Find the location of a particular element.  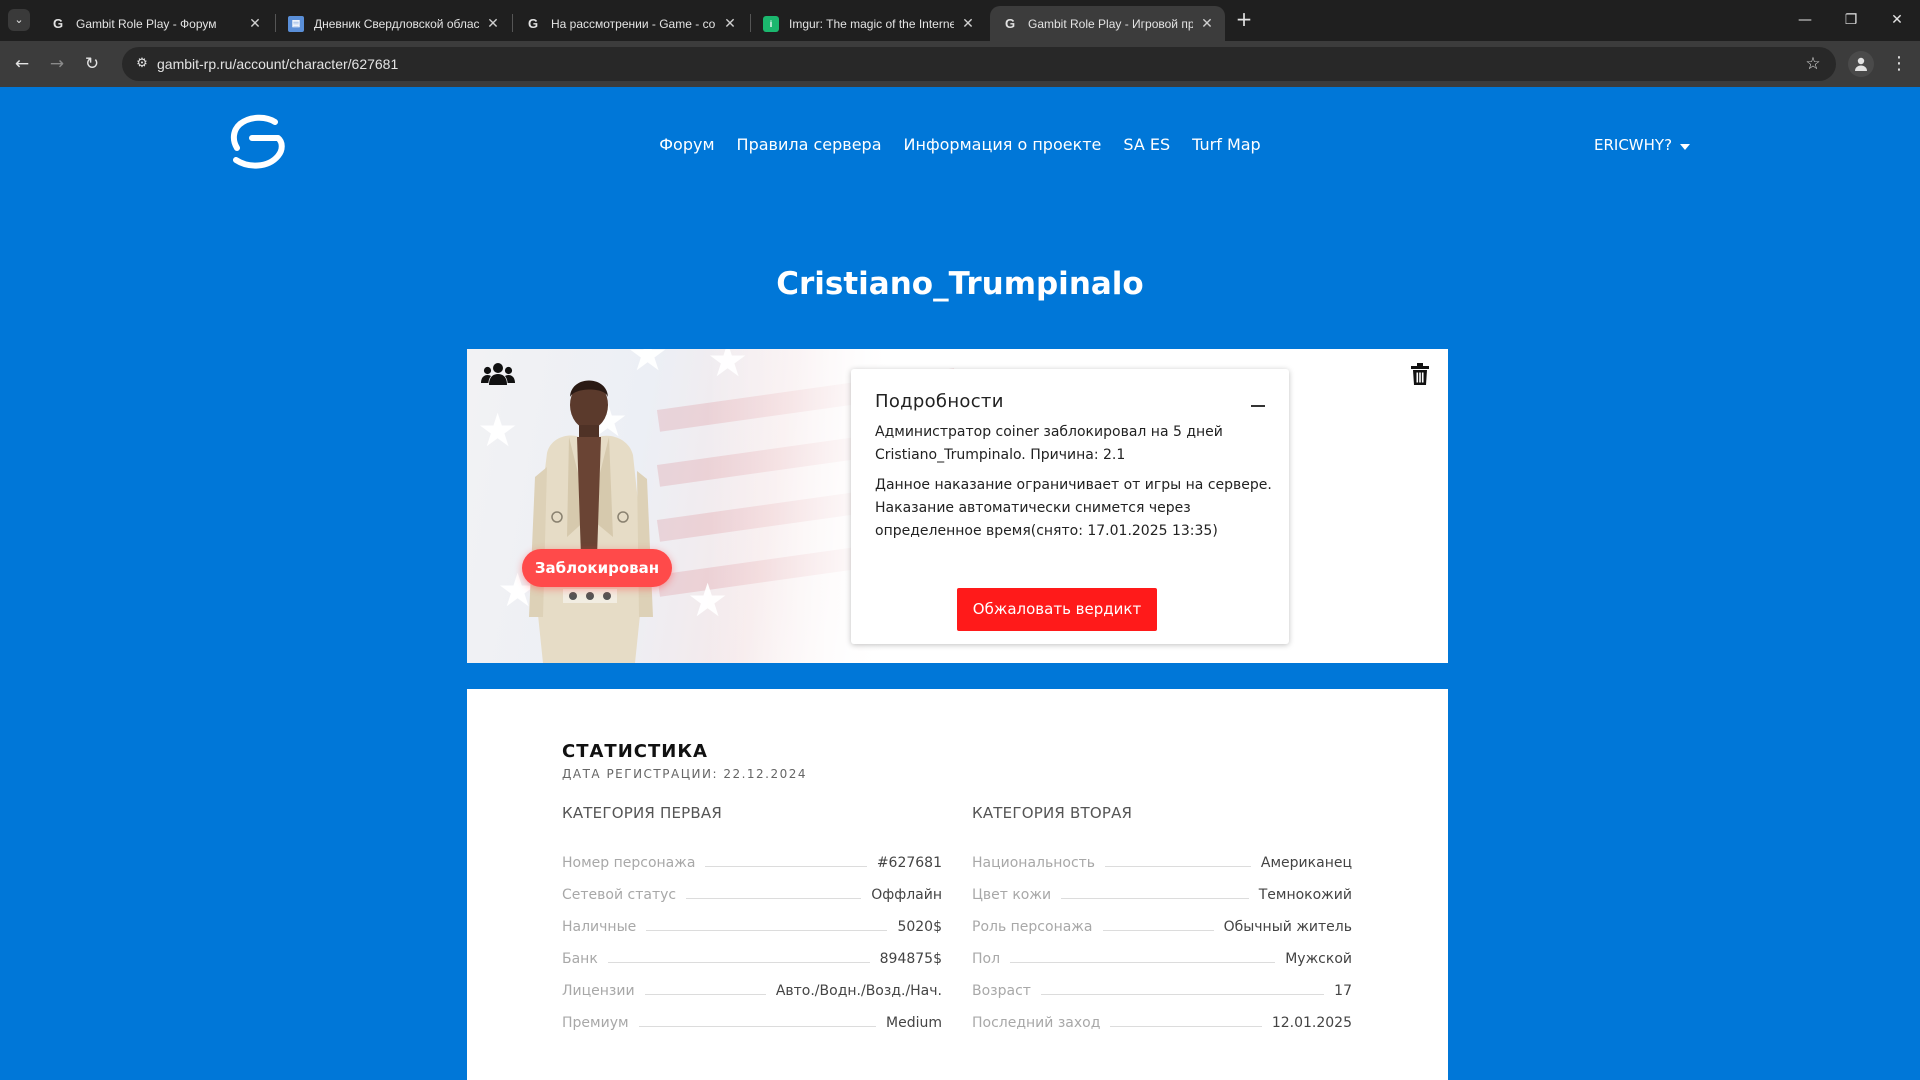

tab-title: Imgur: The magic of the Interne is located at coordinates (871, 23).